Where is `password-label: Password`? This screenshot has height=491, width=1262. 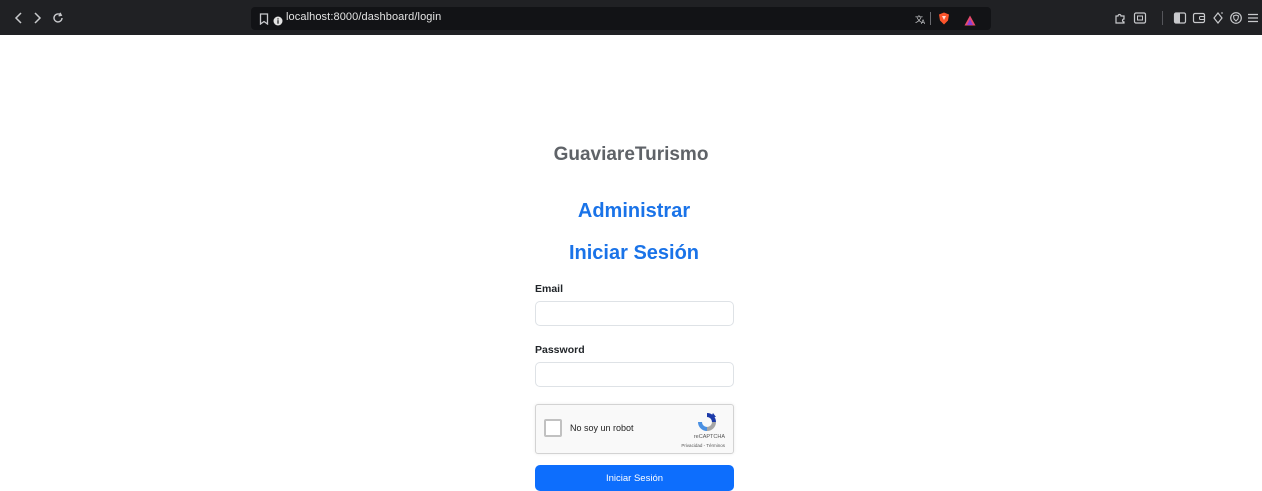 password-label: Password is located at coordinates (560, 350).